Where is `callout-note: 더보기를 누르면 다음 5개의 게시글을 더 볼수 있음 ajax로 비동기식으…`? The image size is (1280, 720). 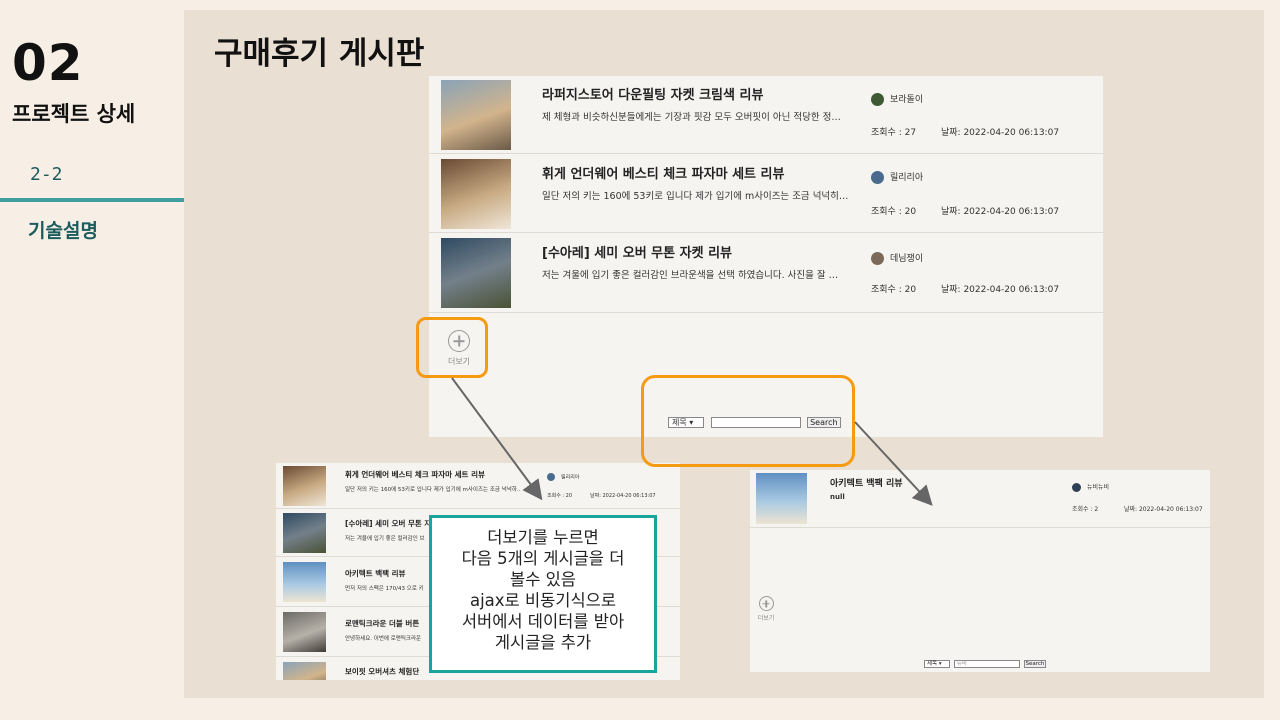 callout-note: 더보기를 누르면 다음 5개의 게시글을 더 볼수 있음 ajax로 비동기식으… is located at coordinates (543, 594).